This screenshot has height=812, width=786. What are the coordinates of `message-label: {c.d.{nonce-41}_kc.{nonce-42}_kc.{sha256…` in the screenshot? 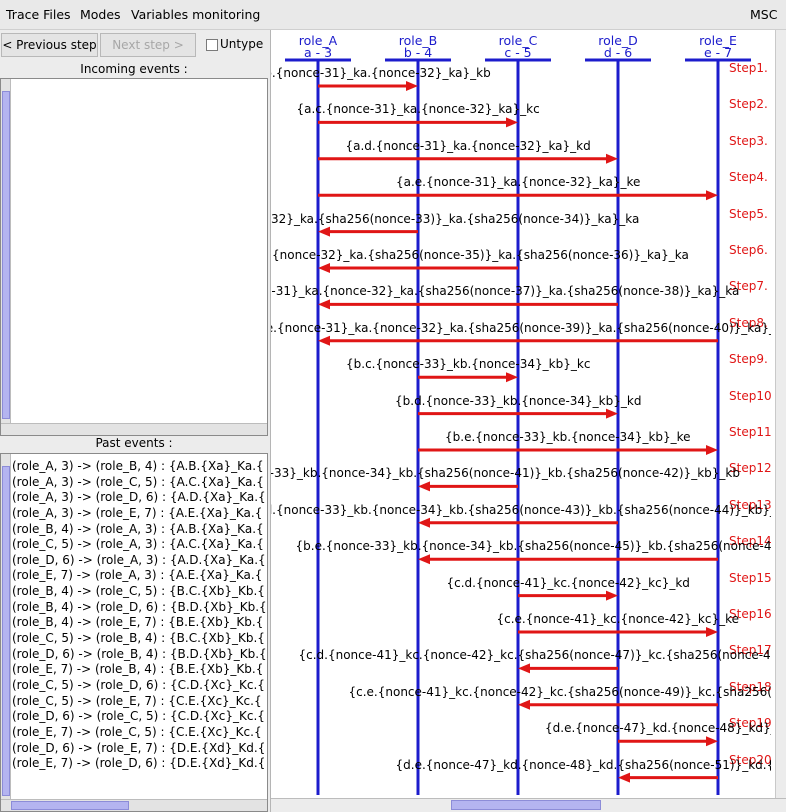 It's located at (535, 655).